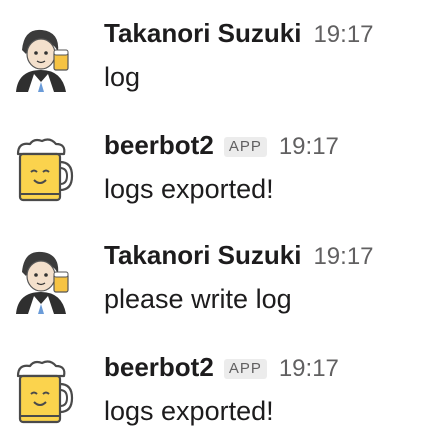 This screenshot has width=422, height=442. I want to click on message-text: log, so click(122, 77).